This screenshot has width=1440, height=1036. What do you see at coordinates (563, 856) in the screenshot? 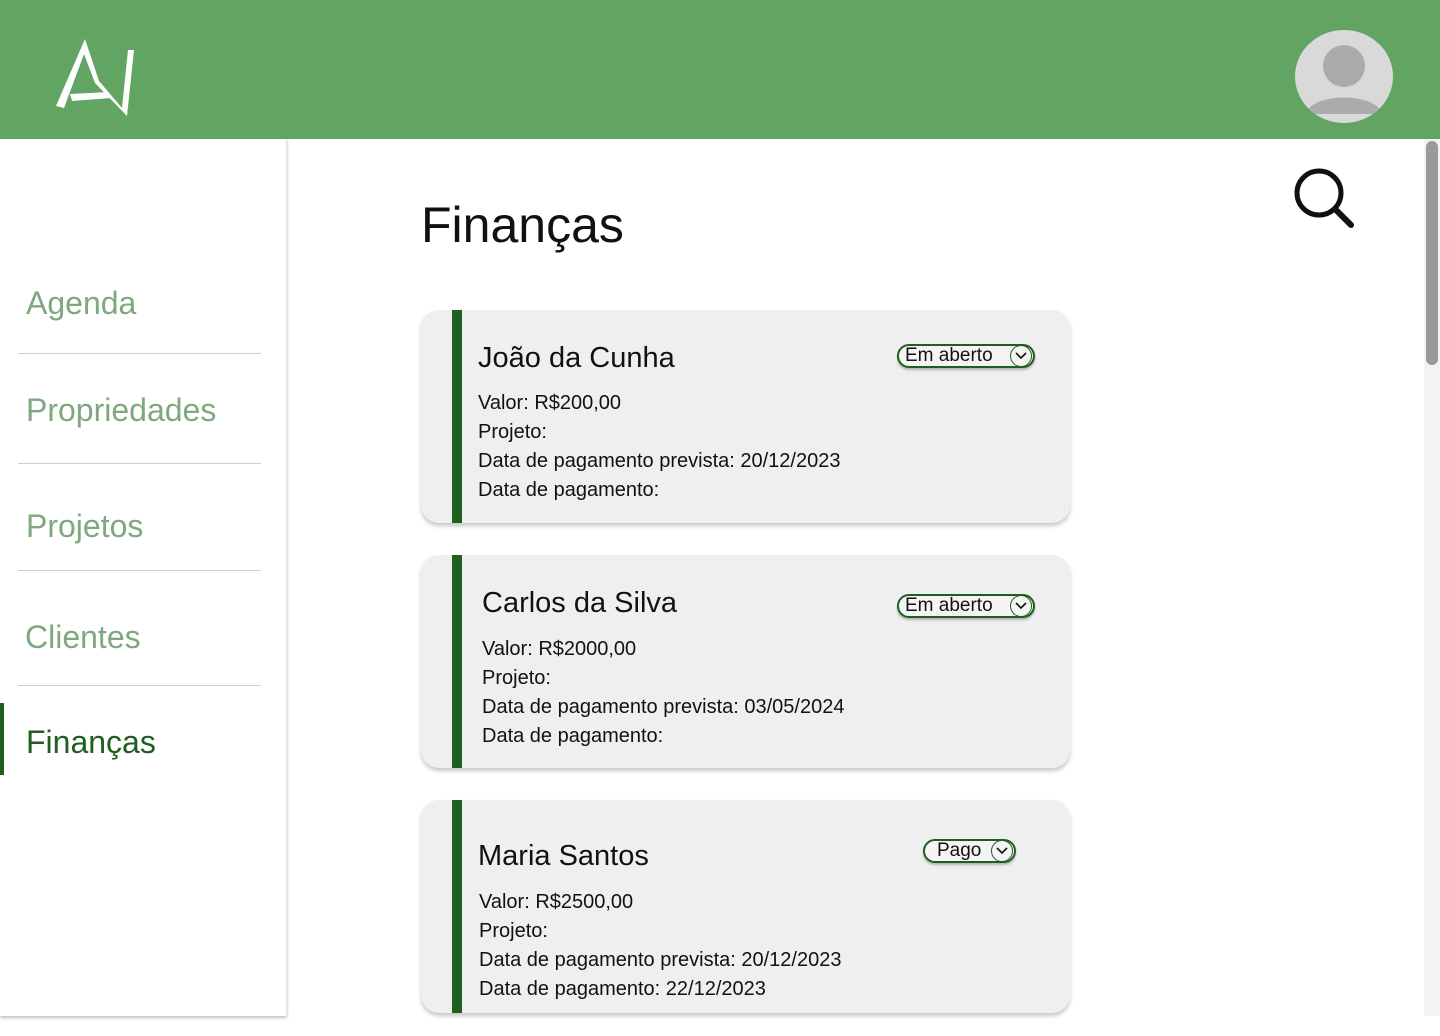
I see `client-name: Maria Santos` at bounding box center [563, 856].